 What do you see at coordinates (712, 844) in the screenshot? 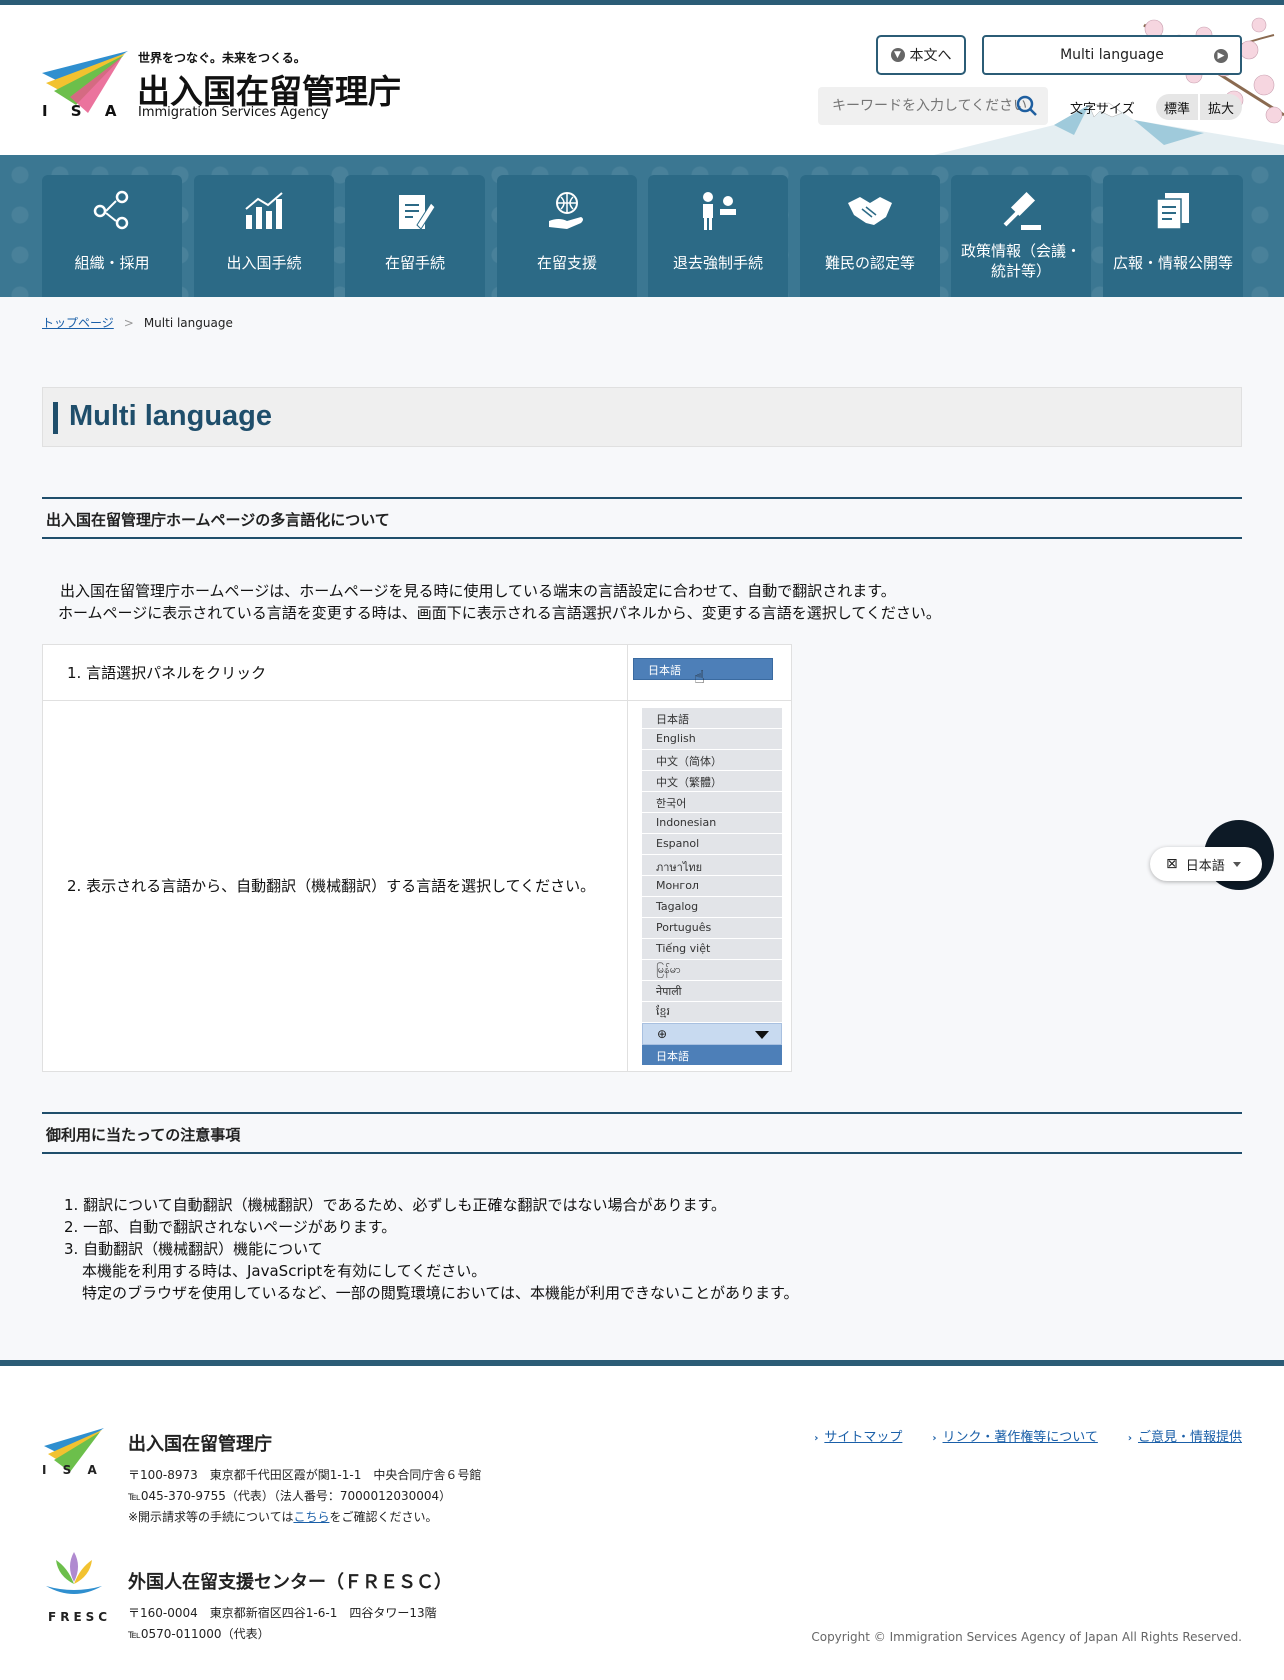
I see `list-item: Espanol` at bounding box center [712, 844].